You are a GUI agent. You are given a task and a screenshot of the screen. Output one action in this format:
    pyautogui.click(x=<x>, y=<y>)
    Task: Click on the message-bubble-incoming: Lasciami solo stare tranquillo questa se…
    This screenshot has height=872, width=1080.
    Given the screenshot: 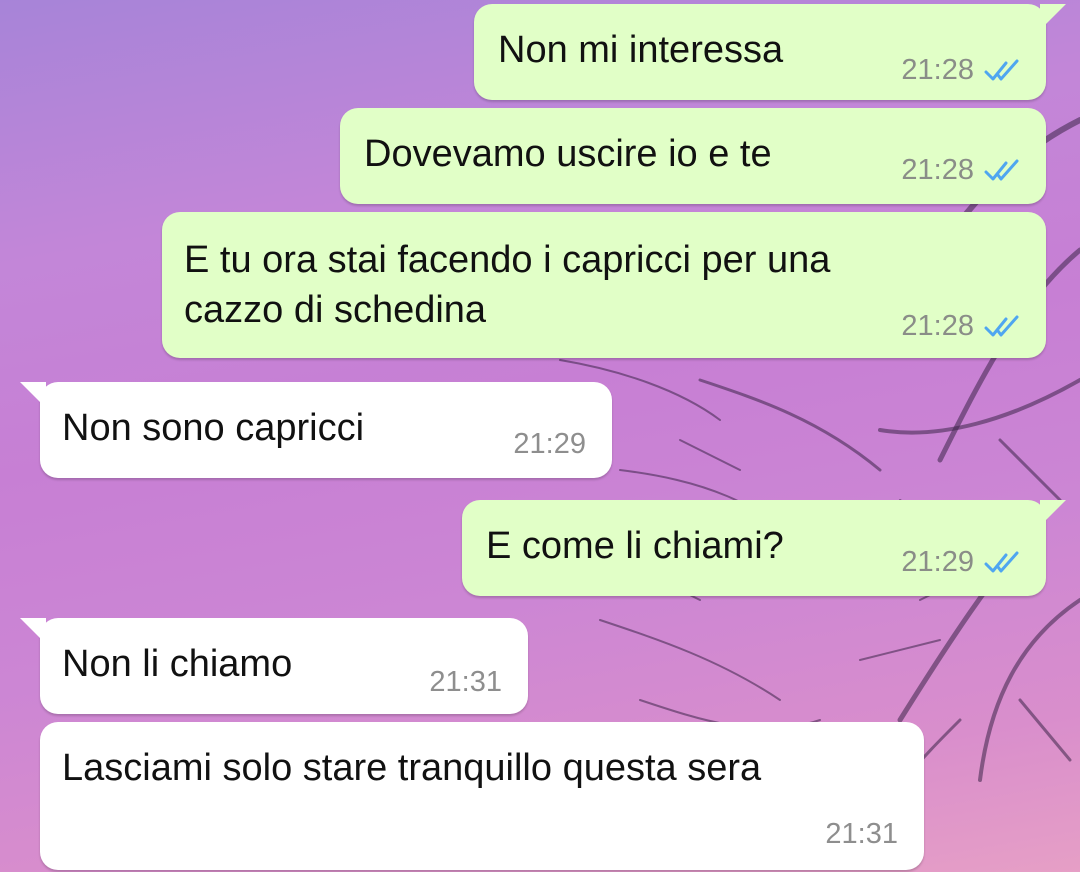 What is the action you would take?
    pyautogui.click(x=482, y=796)
    